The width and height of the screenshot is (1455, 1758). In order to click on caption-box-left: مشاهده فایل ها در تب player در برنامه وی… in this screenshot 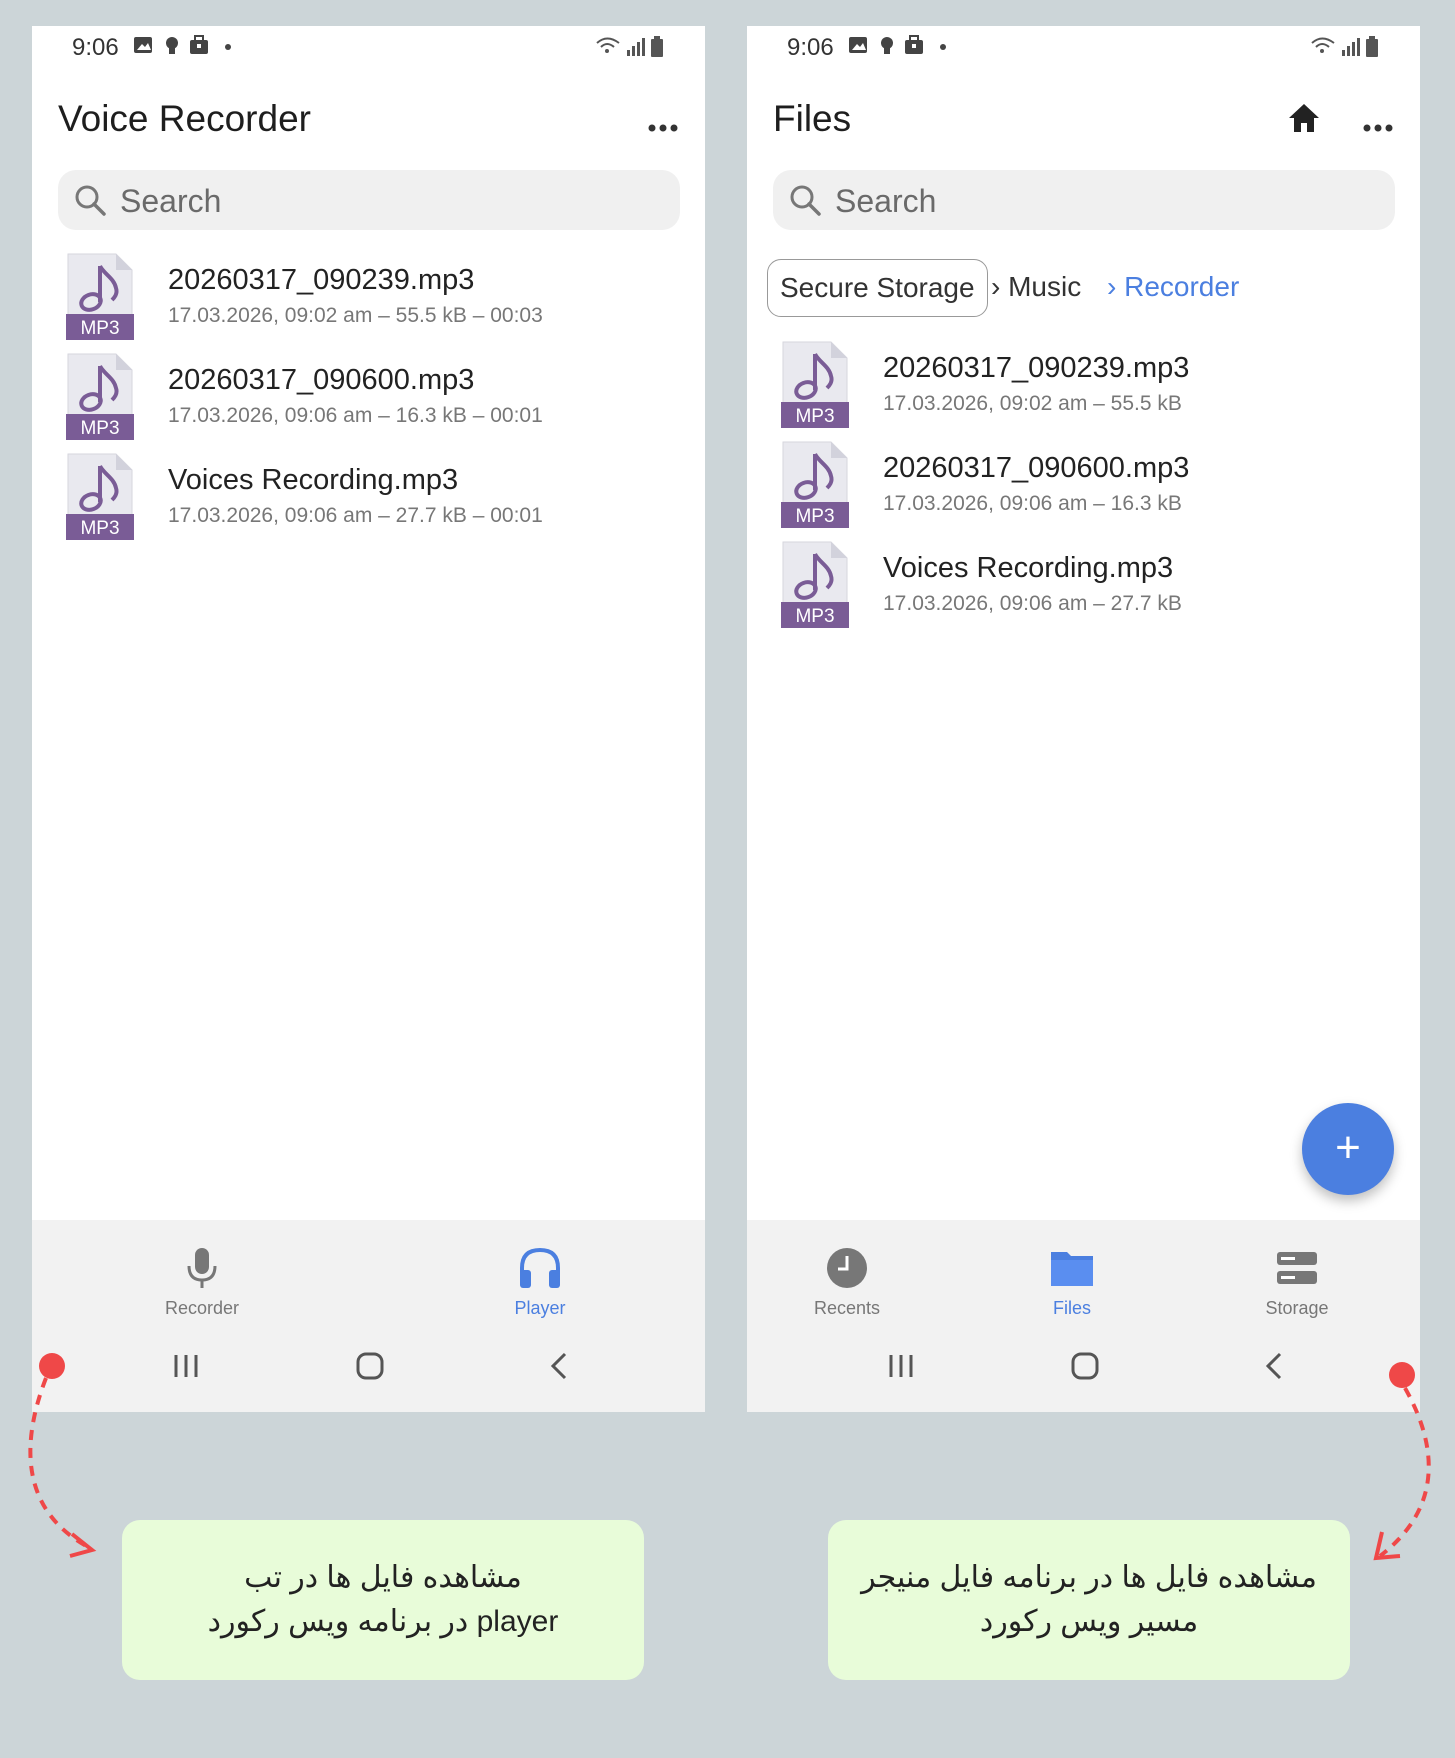, I will do `click(383, 1600)`.